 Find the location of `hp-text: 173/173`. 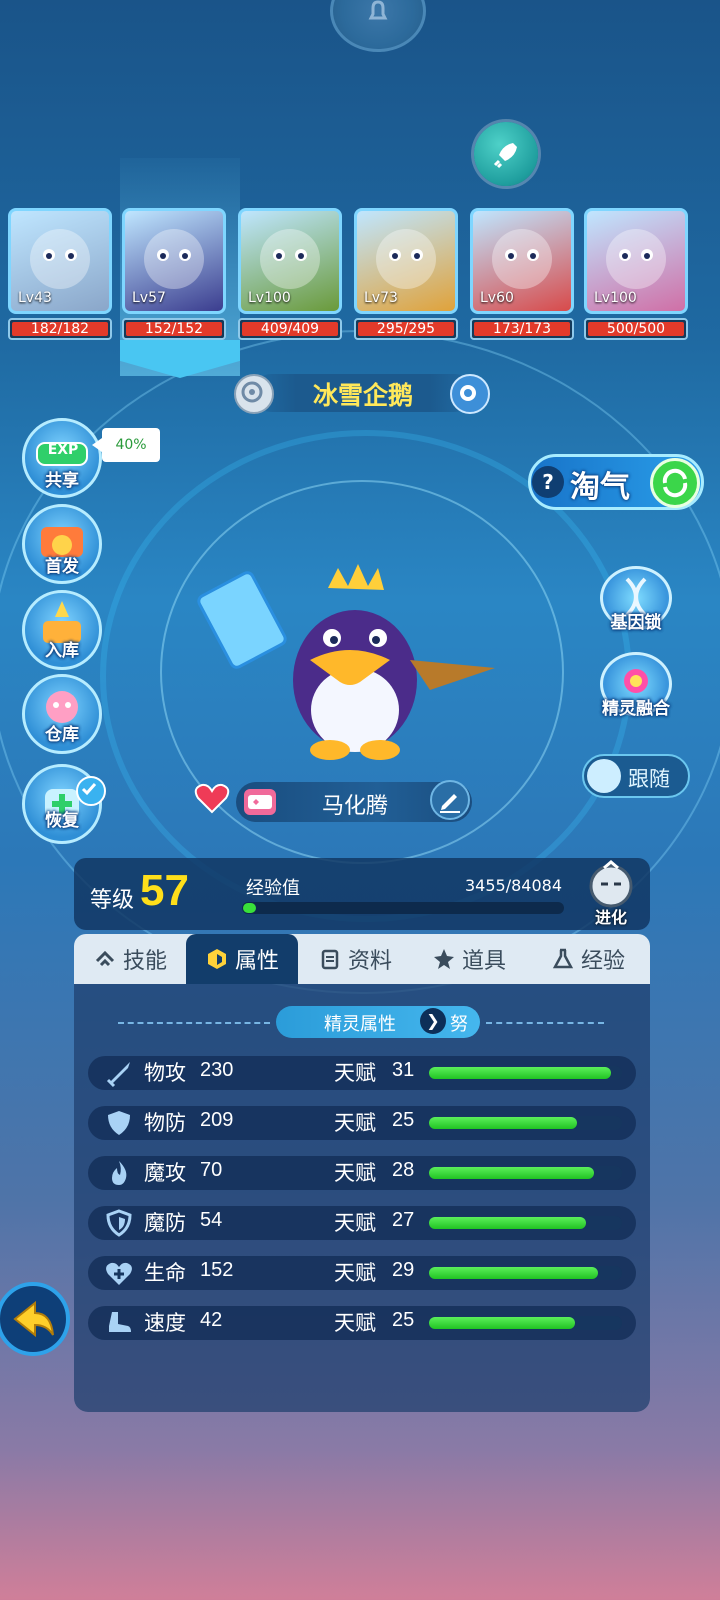

hp-text: 173/173 is located at coordinates (522, 329).